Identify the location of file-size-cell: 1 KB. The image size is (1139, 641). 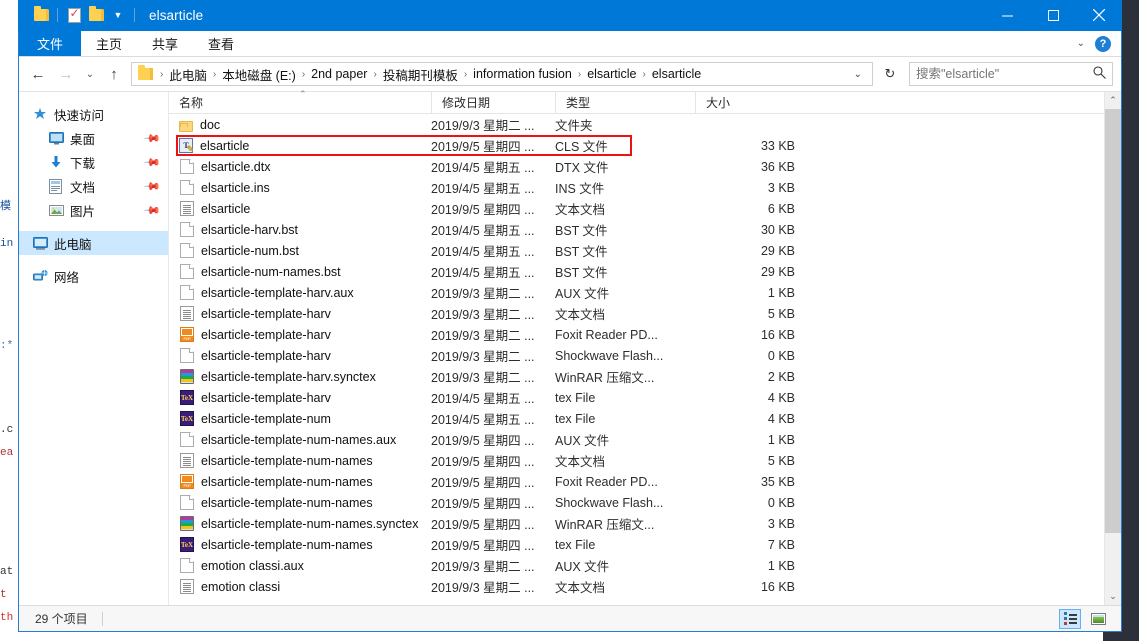
(781, 439).